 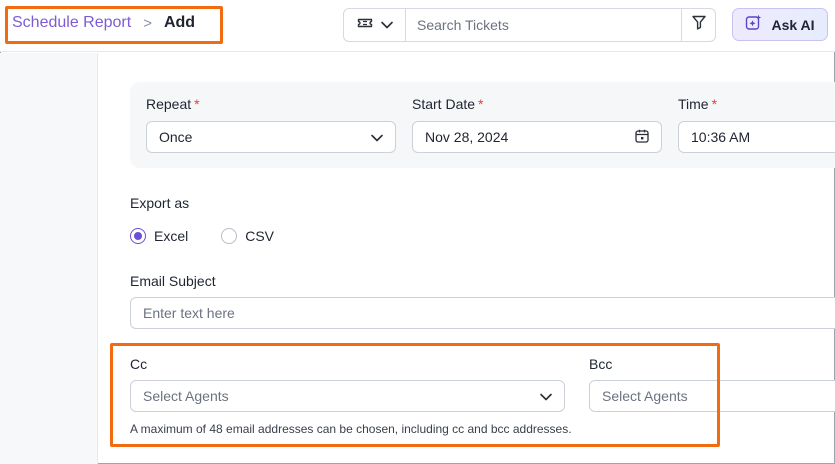 I want to click on ticket-icon, so click(x=365, y=25).